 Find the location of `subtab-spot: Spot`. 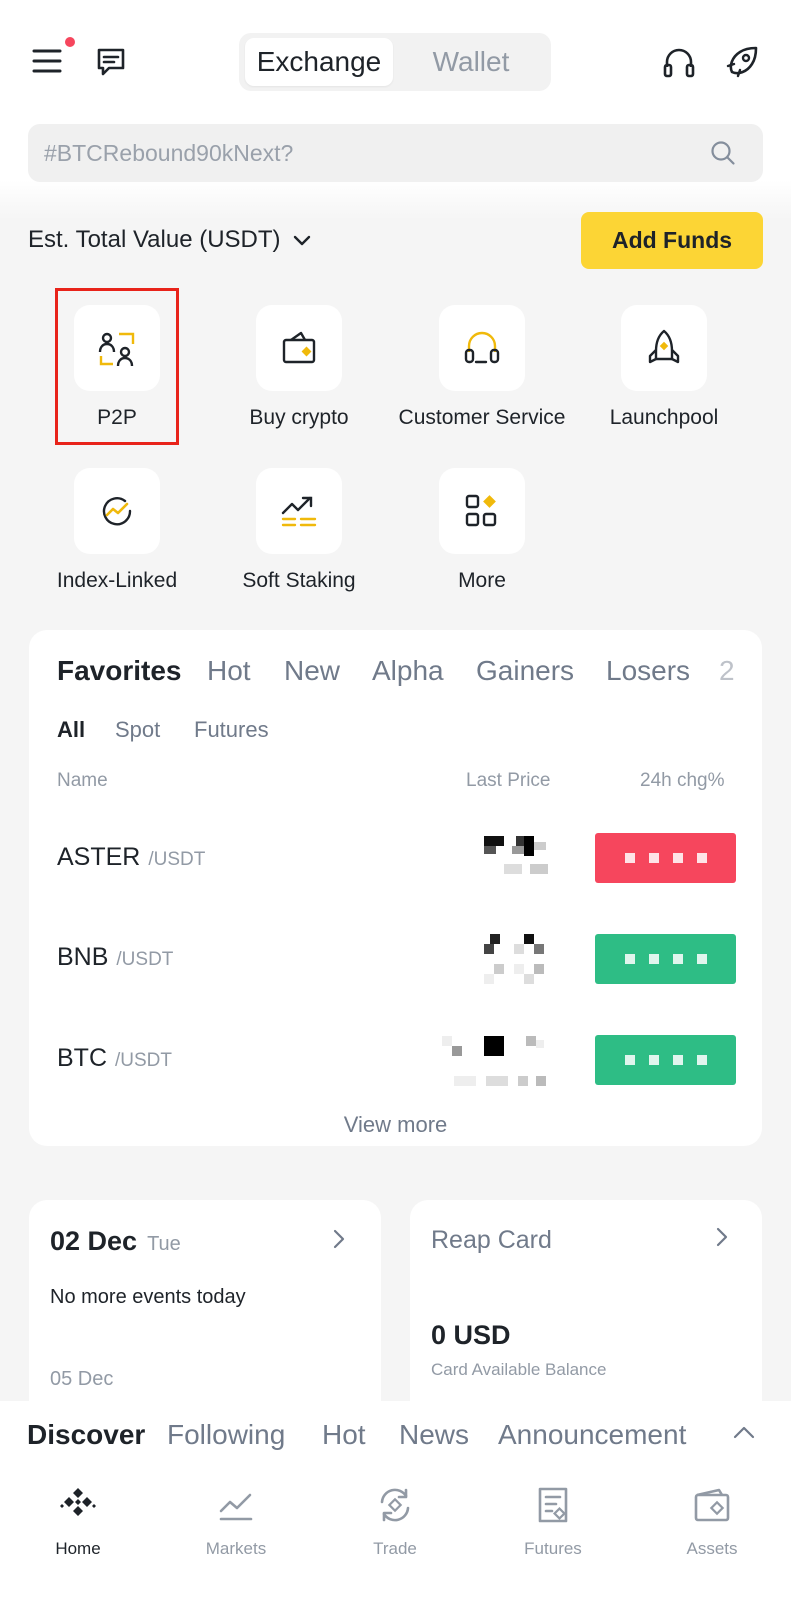

subtab-spot: Spot is located at coordinates (137, 730).